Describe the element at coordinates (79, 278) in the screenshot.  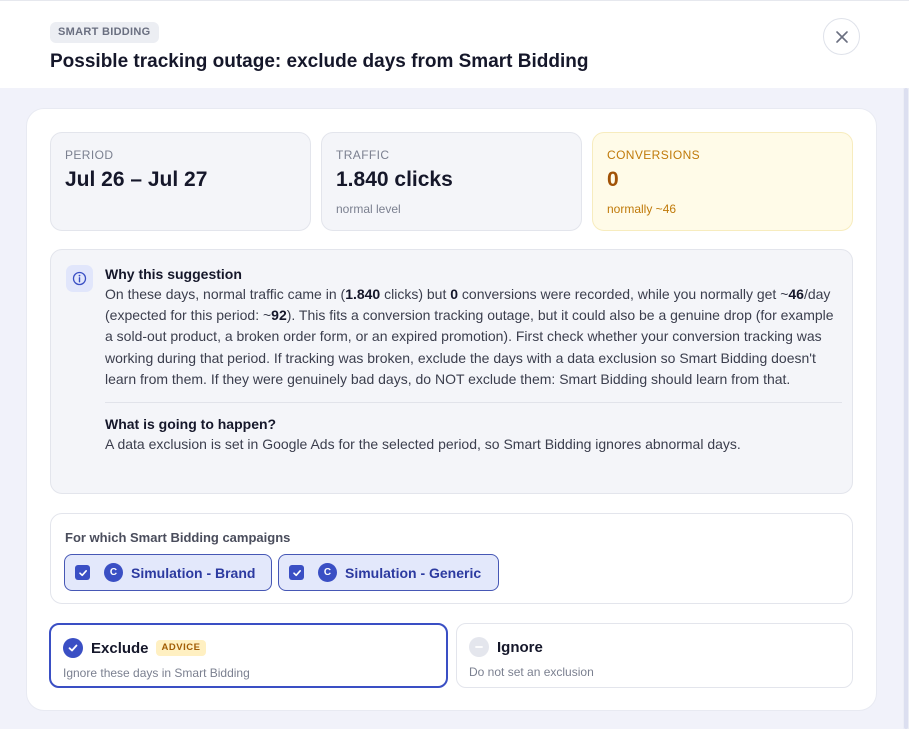
I see `info-icon` at that location.